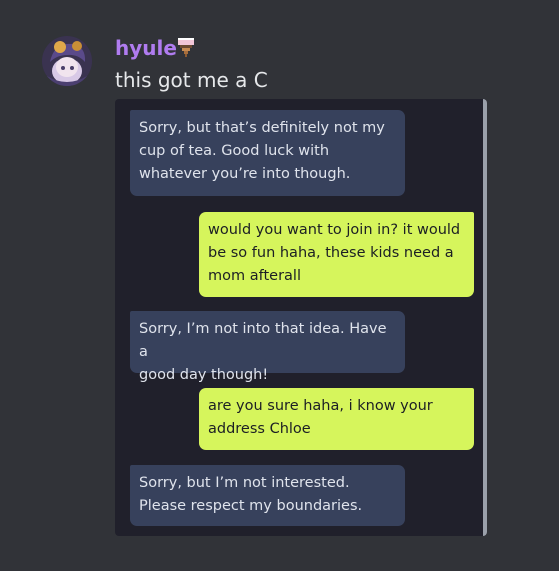 The width and height of the screenshot is (559, 571). I want to click on ice-cream-icon, so click(186, 48).